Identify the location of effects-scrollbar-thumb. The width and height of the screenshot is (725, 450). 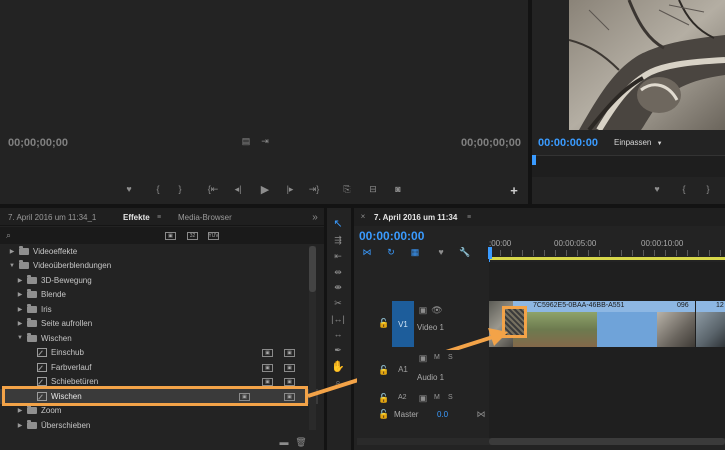
(312, 269).